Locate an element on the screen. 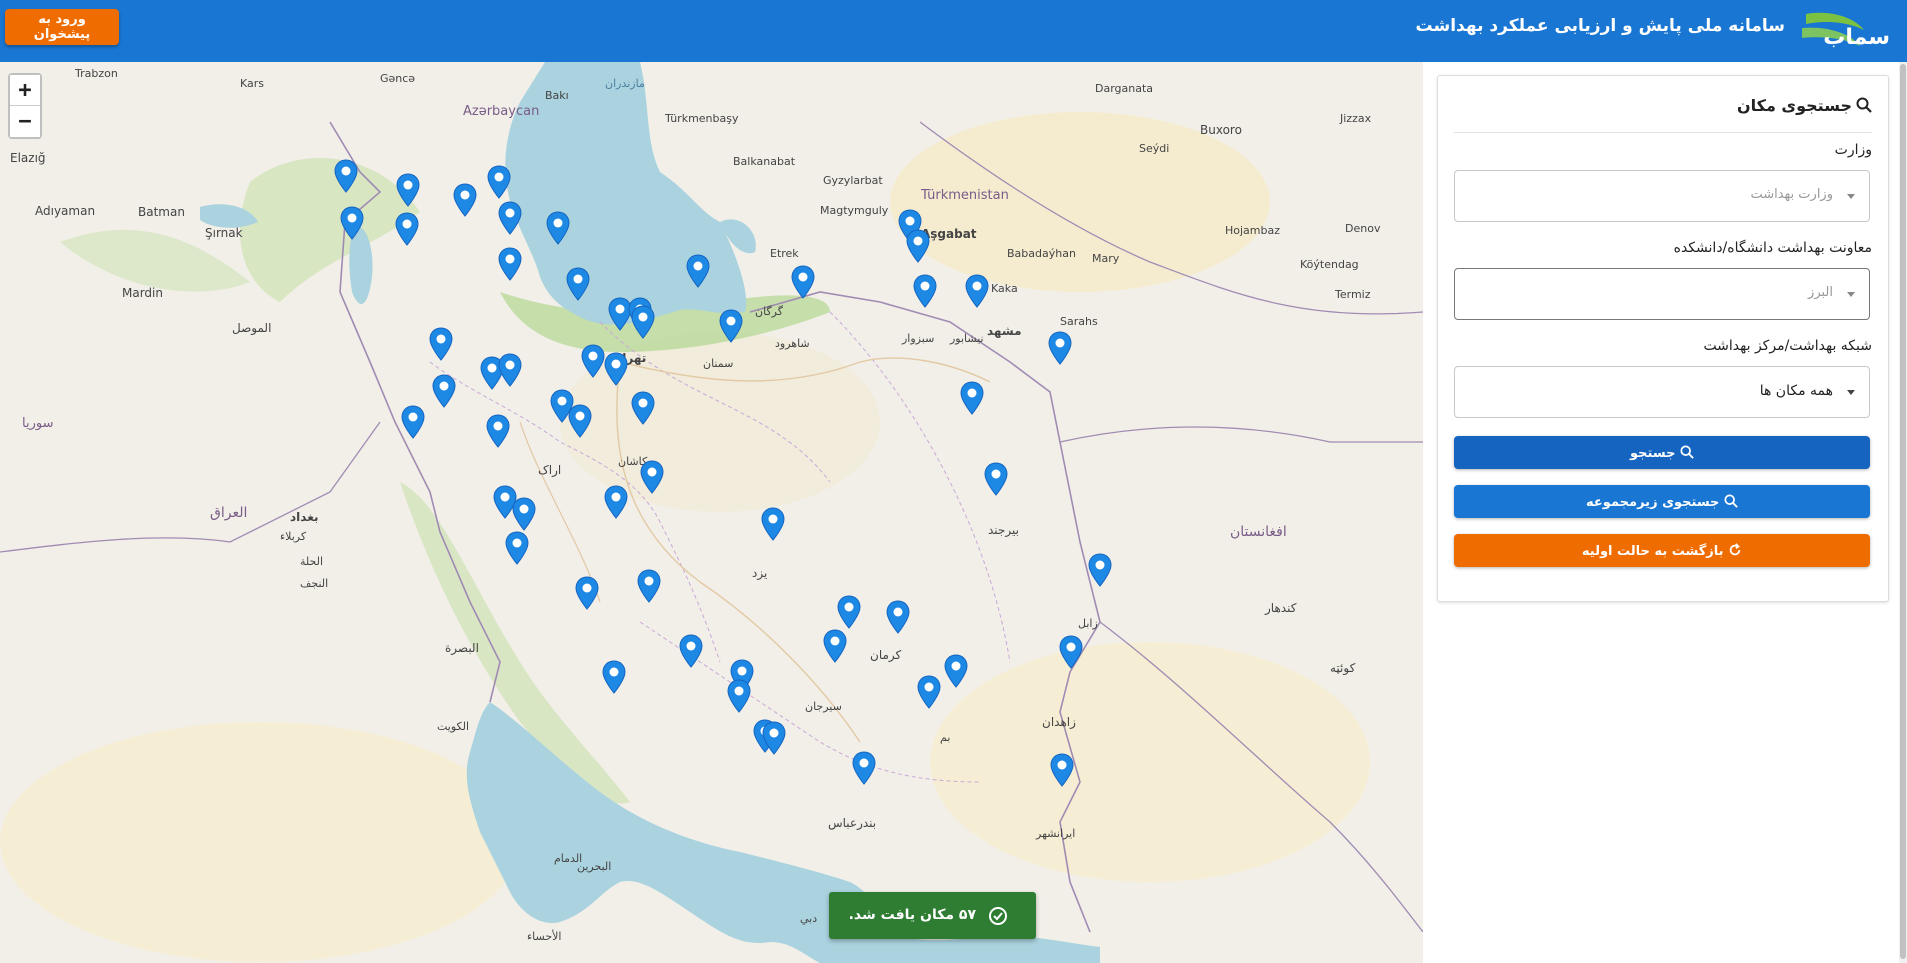 The height and width of the screenshot is (963, 1907). map-label-sirnak: Şırnak is located at coordinates (224, 233).